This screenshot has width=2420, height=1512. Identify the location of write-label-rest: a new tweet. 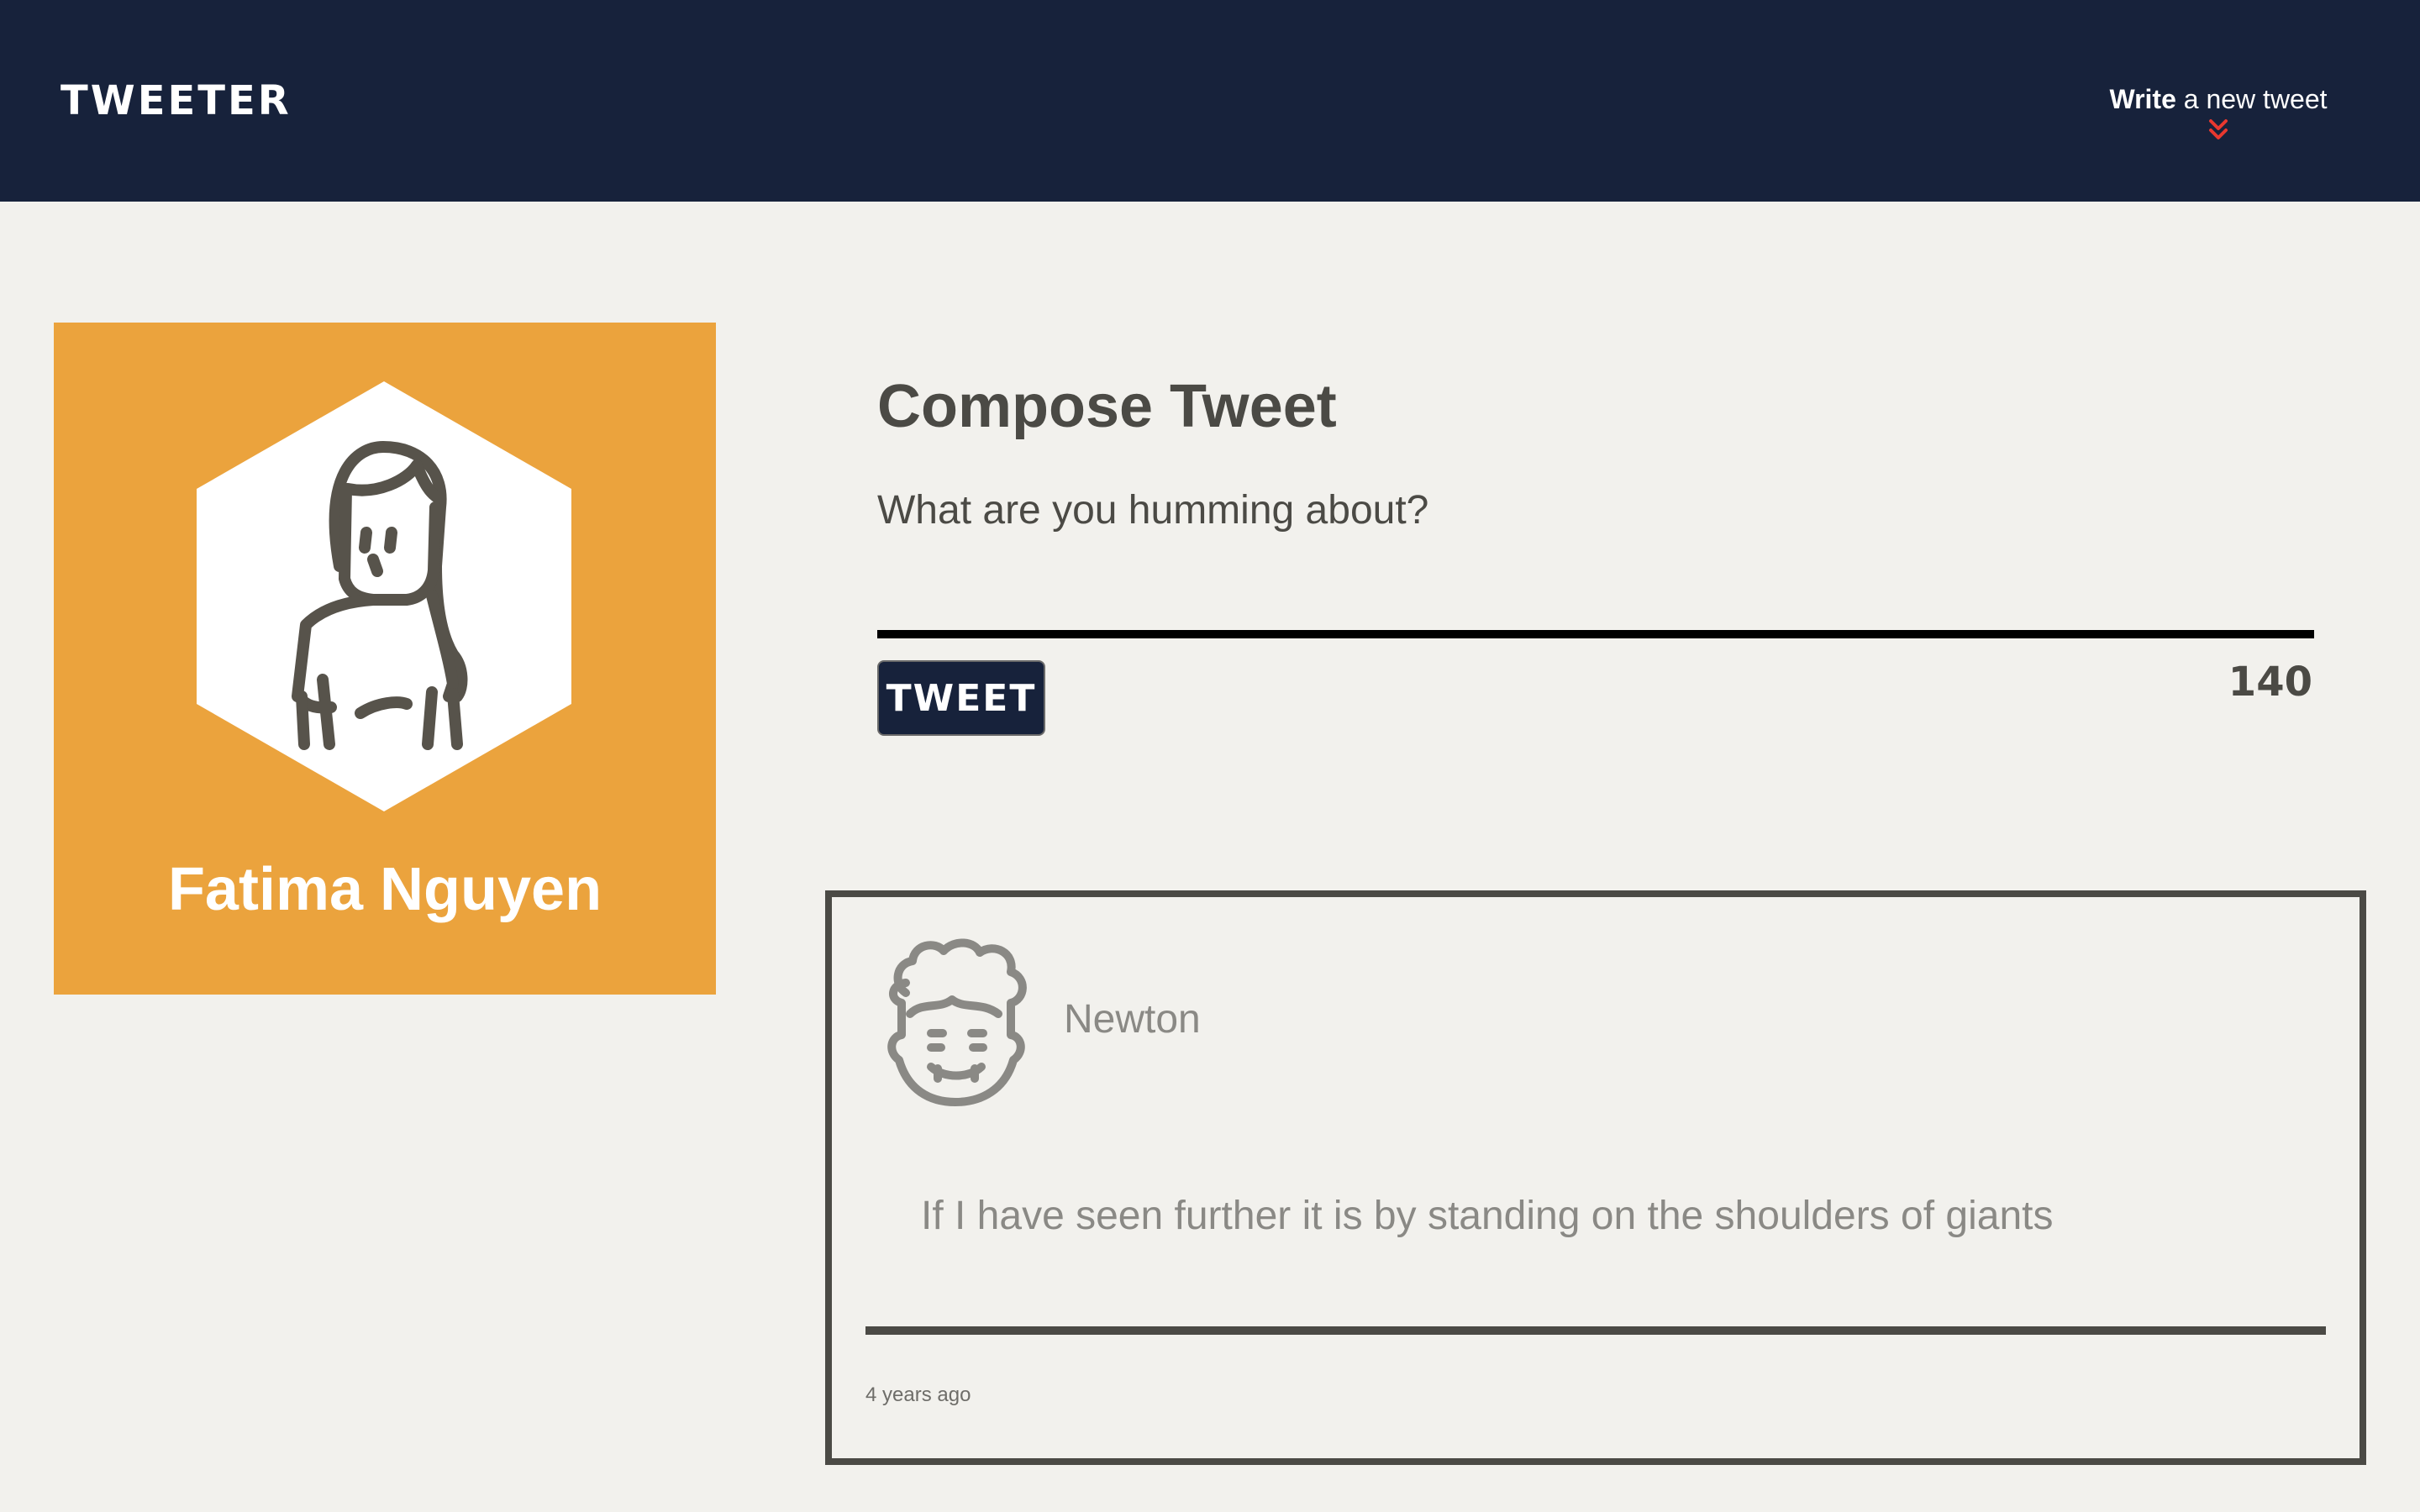
(2251, 99).